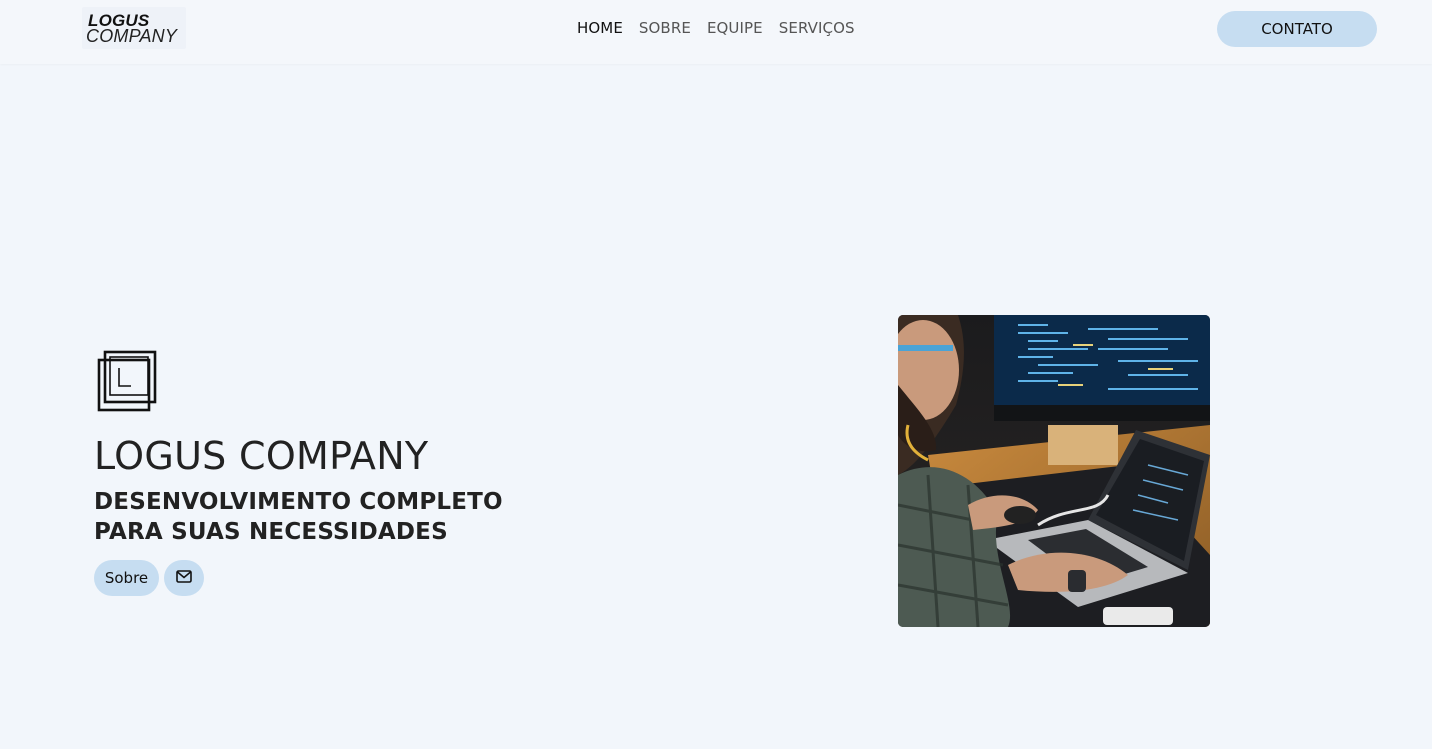 The width and height of the screenshot is (1432, 749). I want to click on hero-image-programmer, so click(1054, 471).